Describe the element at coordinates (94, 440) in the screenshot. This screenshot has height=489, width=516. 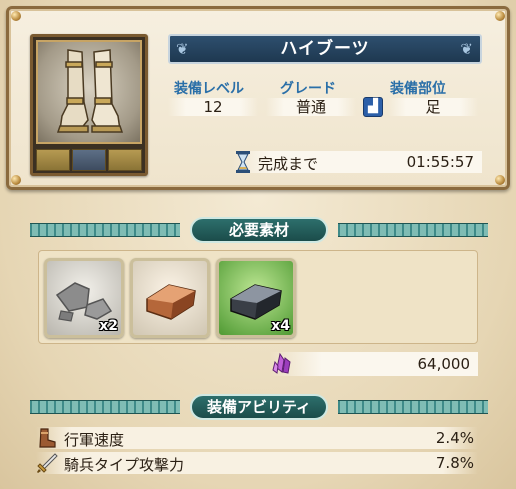
I see `ability-name: 行軍速度` at that location.